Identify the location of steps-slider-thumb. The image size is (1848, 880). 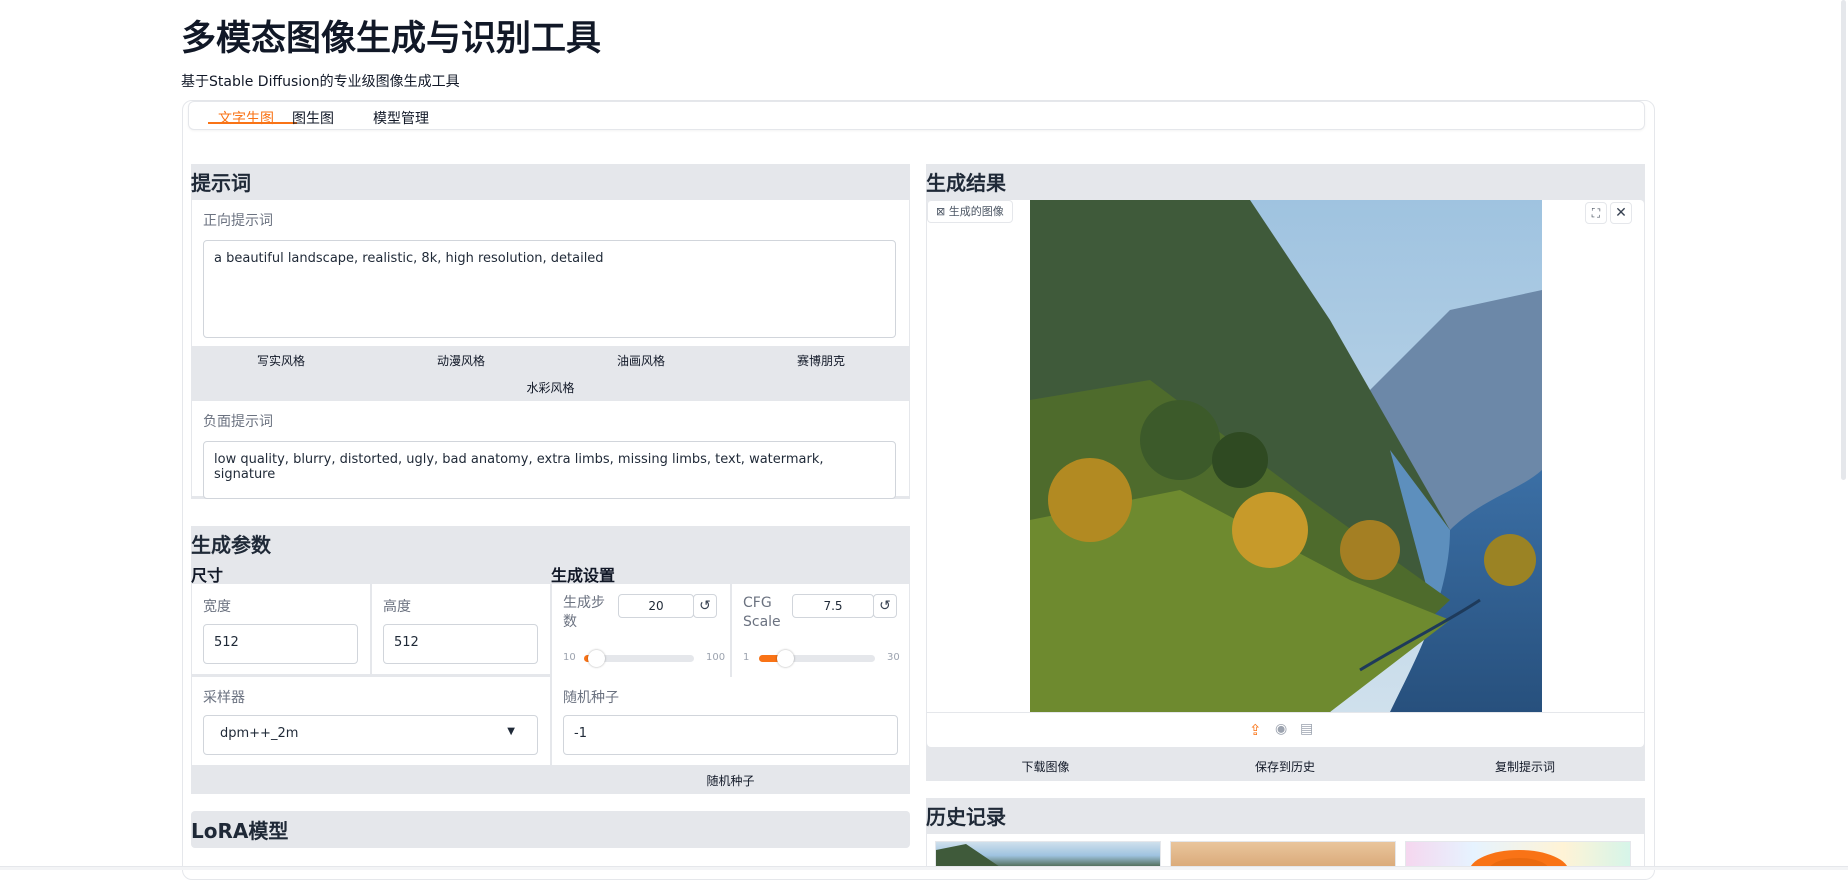
(597, 658).